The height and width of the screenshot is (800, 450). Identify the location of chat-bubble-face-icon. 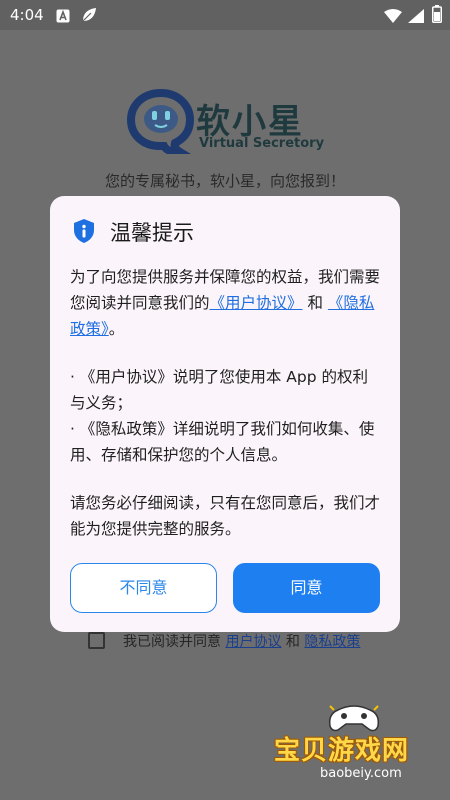
(161, 122).